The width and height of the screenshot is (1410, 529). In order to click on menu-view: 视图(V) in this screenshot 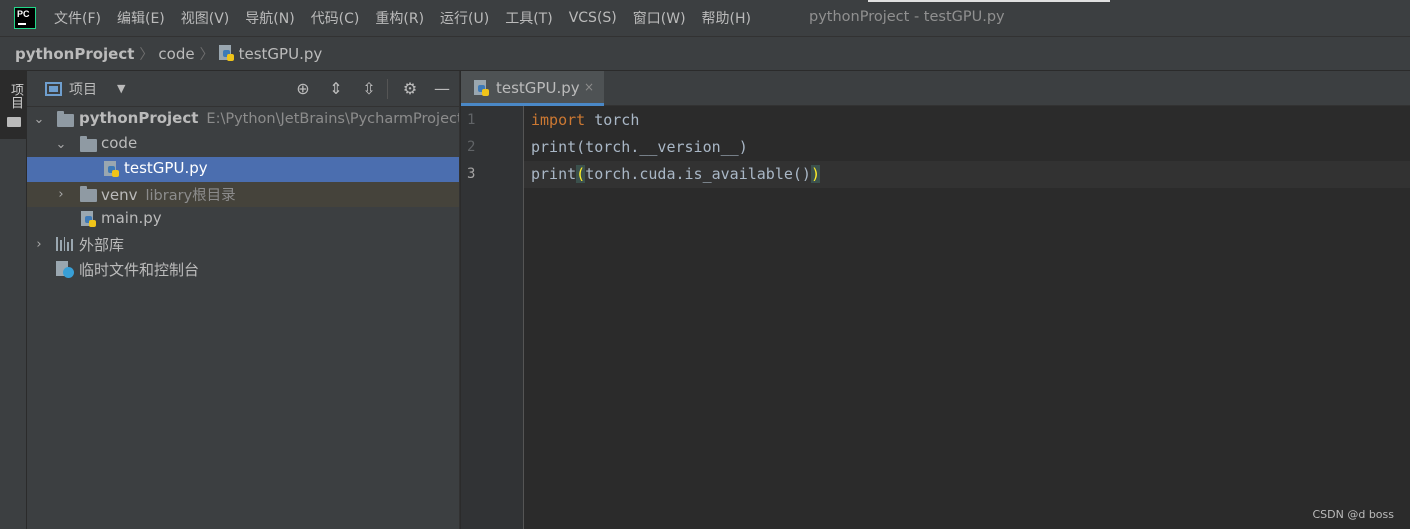, I will do `click(205, 18)`.